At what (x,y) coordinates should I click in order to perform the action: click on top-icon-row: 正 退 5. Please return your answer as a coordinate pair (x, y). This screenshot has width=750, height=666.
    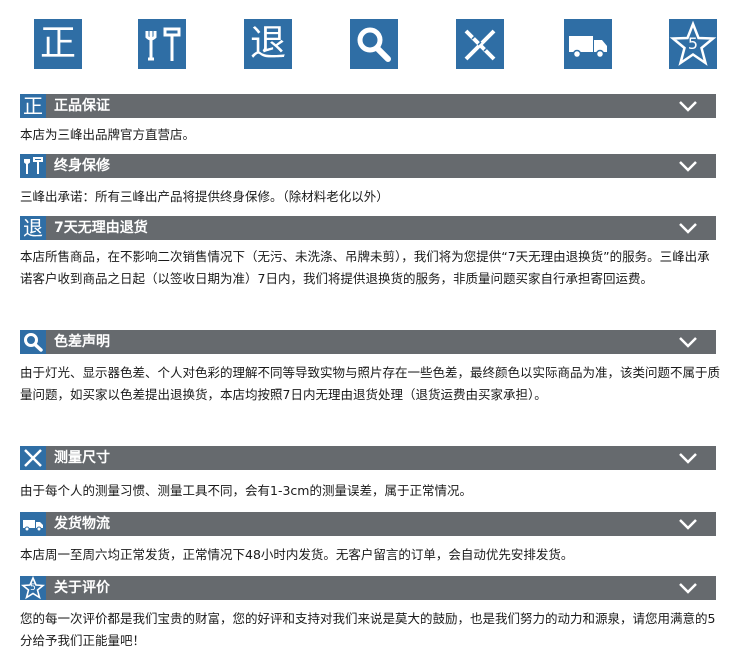
    Looking at the image, I should click on (375, 46).